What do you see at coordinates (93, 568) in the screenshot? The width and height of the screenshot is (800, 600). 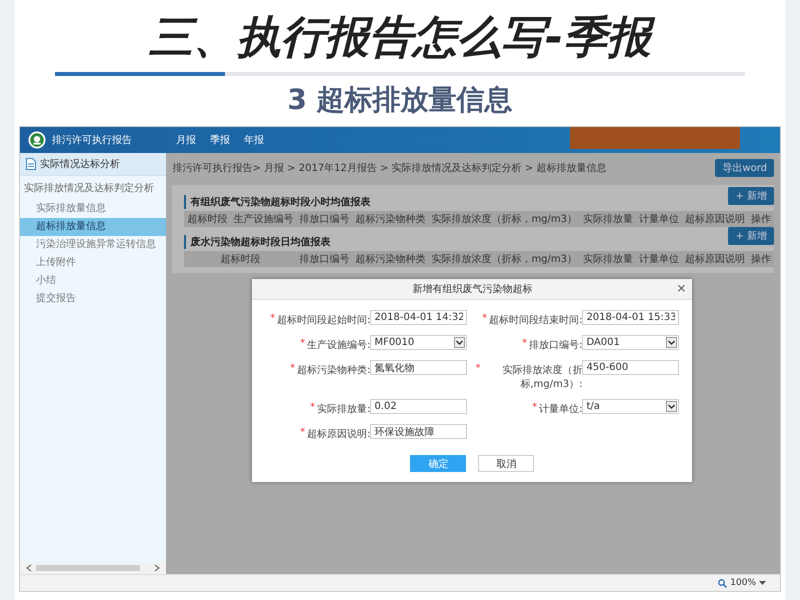 I see `scrollbar` at bounding box center [93, 568].